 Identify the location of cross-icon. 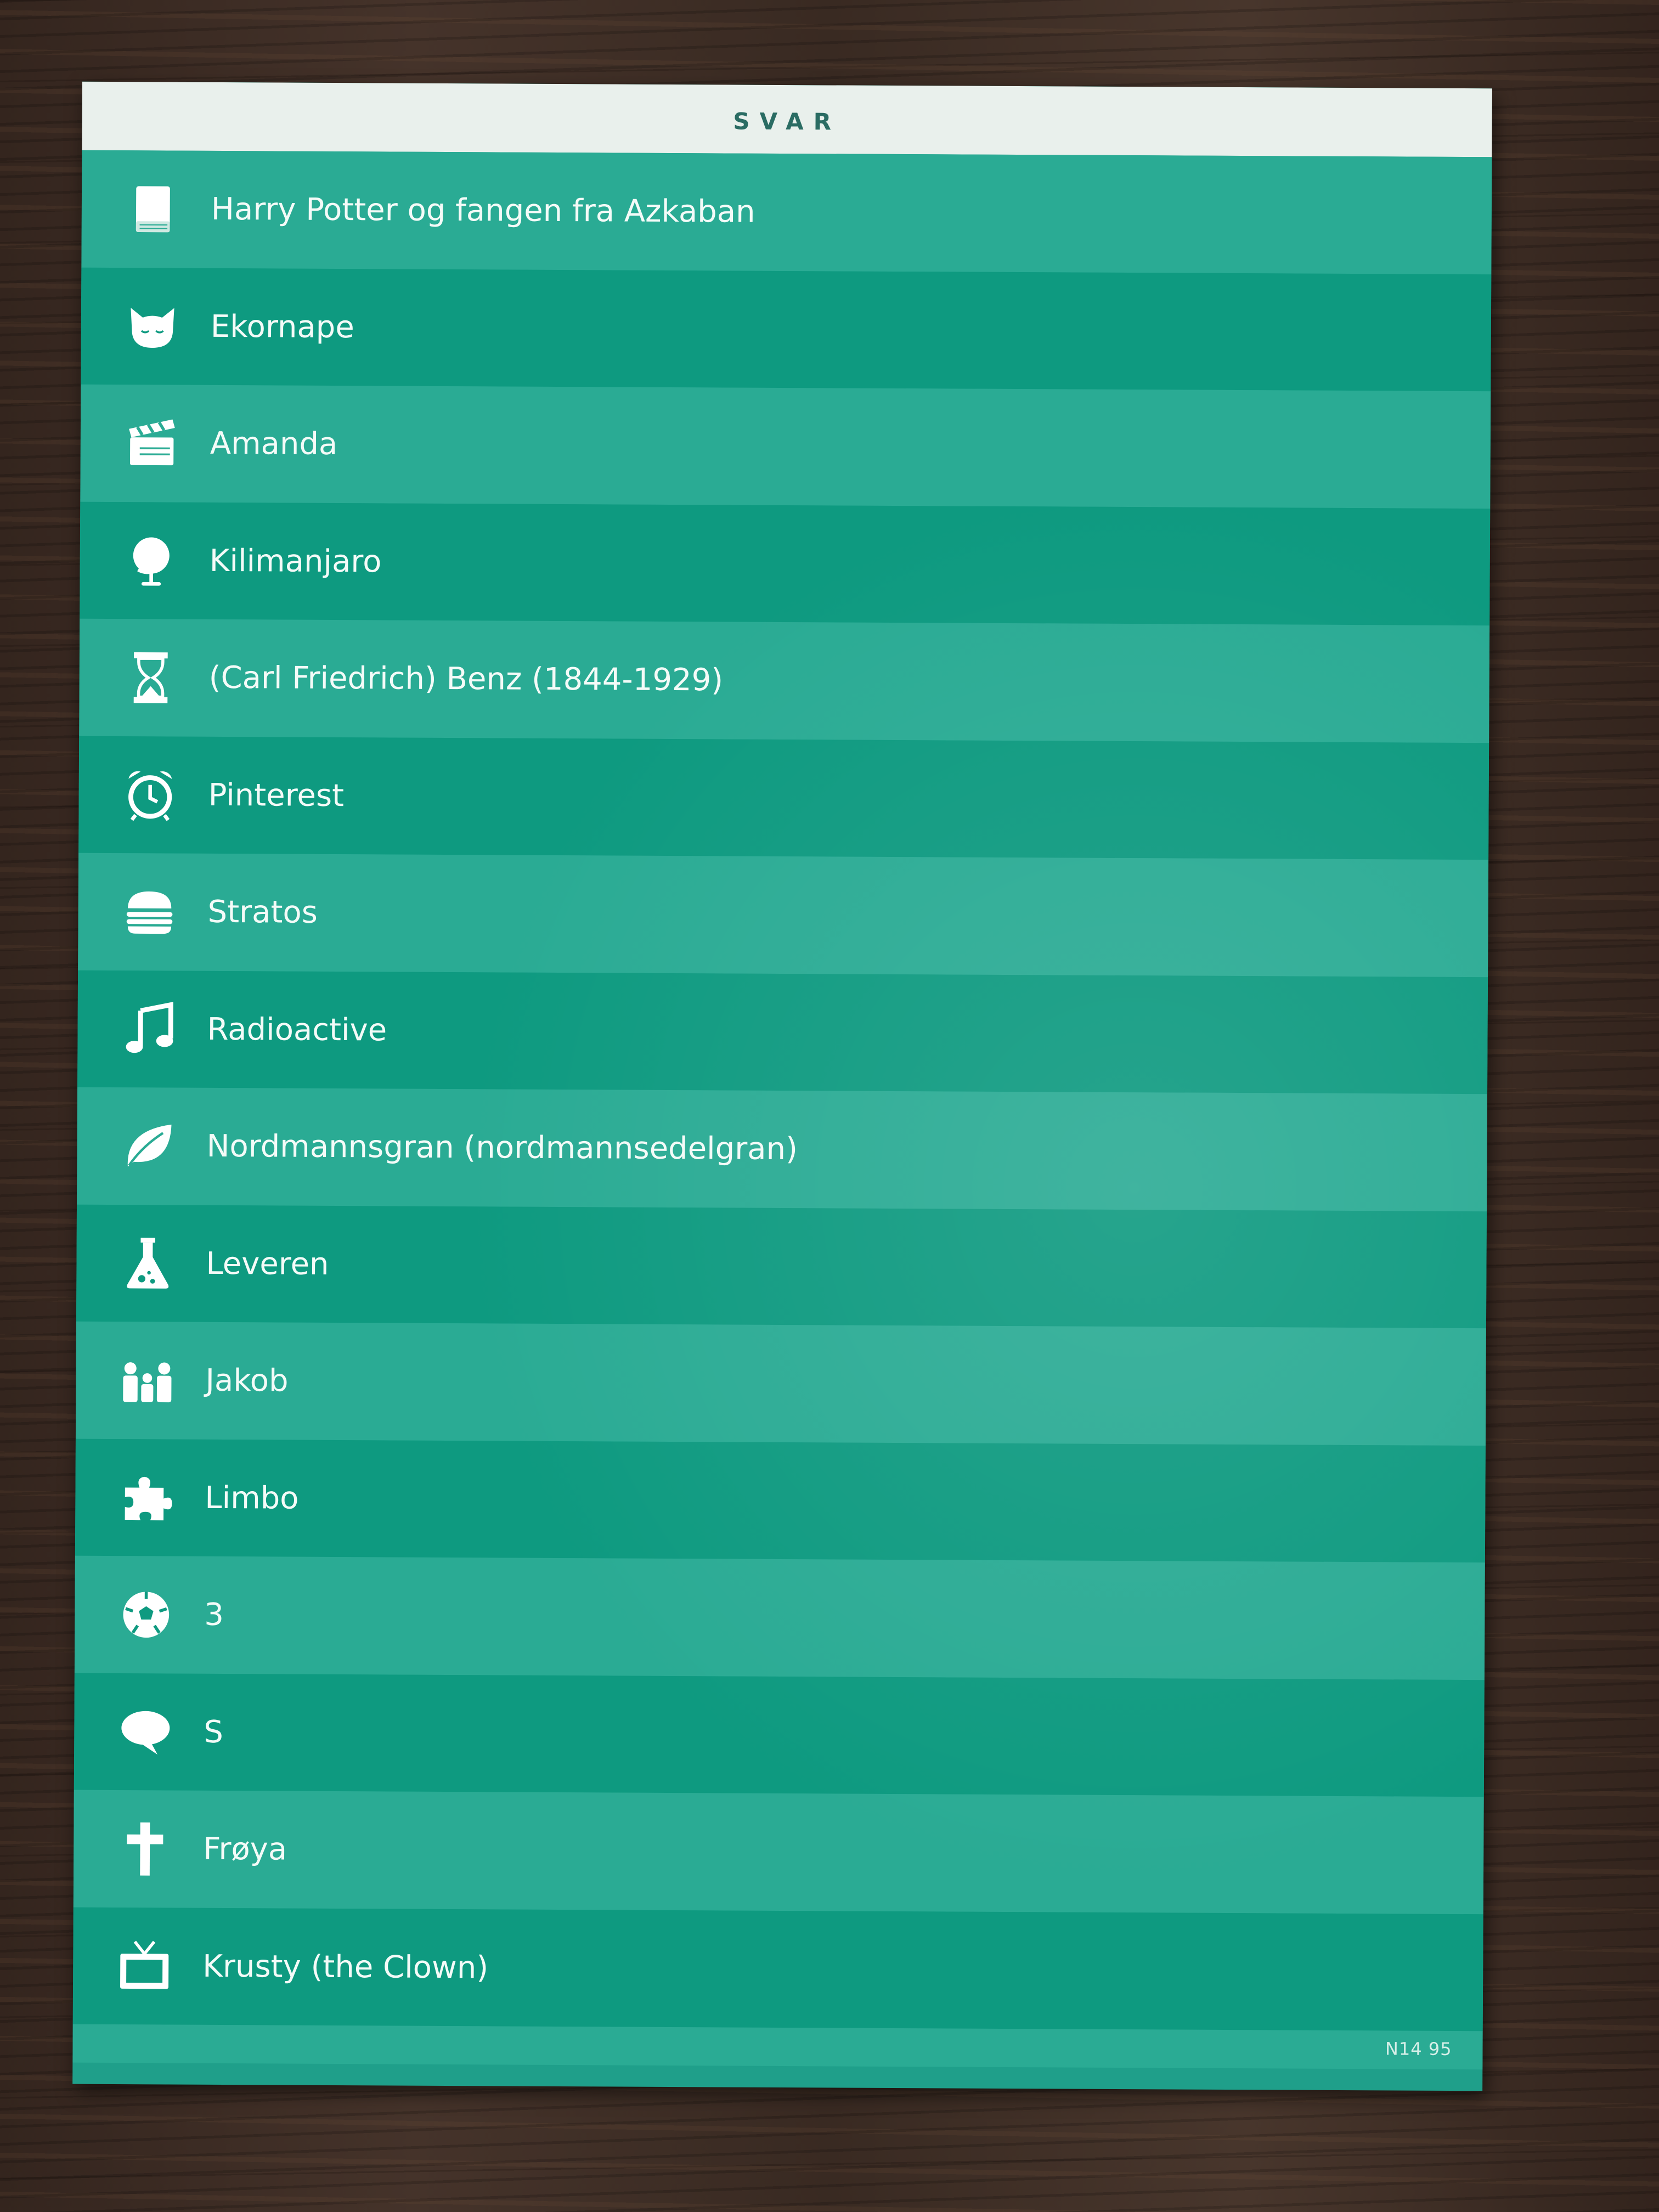
(145, 1849).